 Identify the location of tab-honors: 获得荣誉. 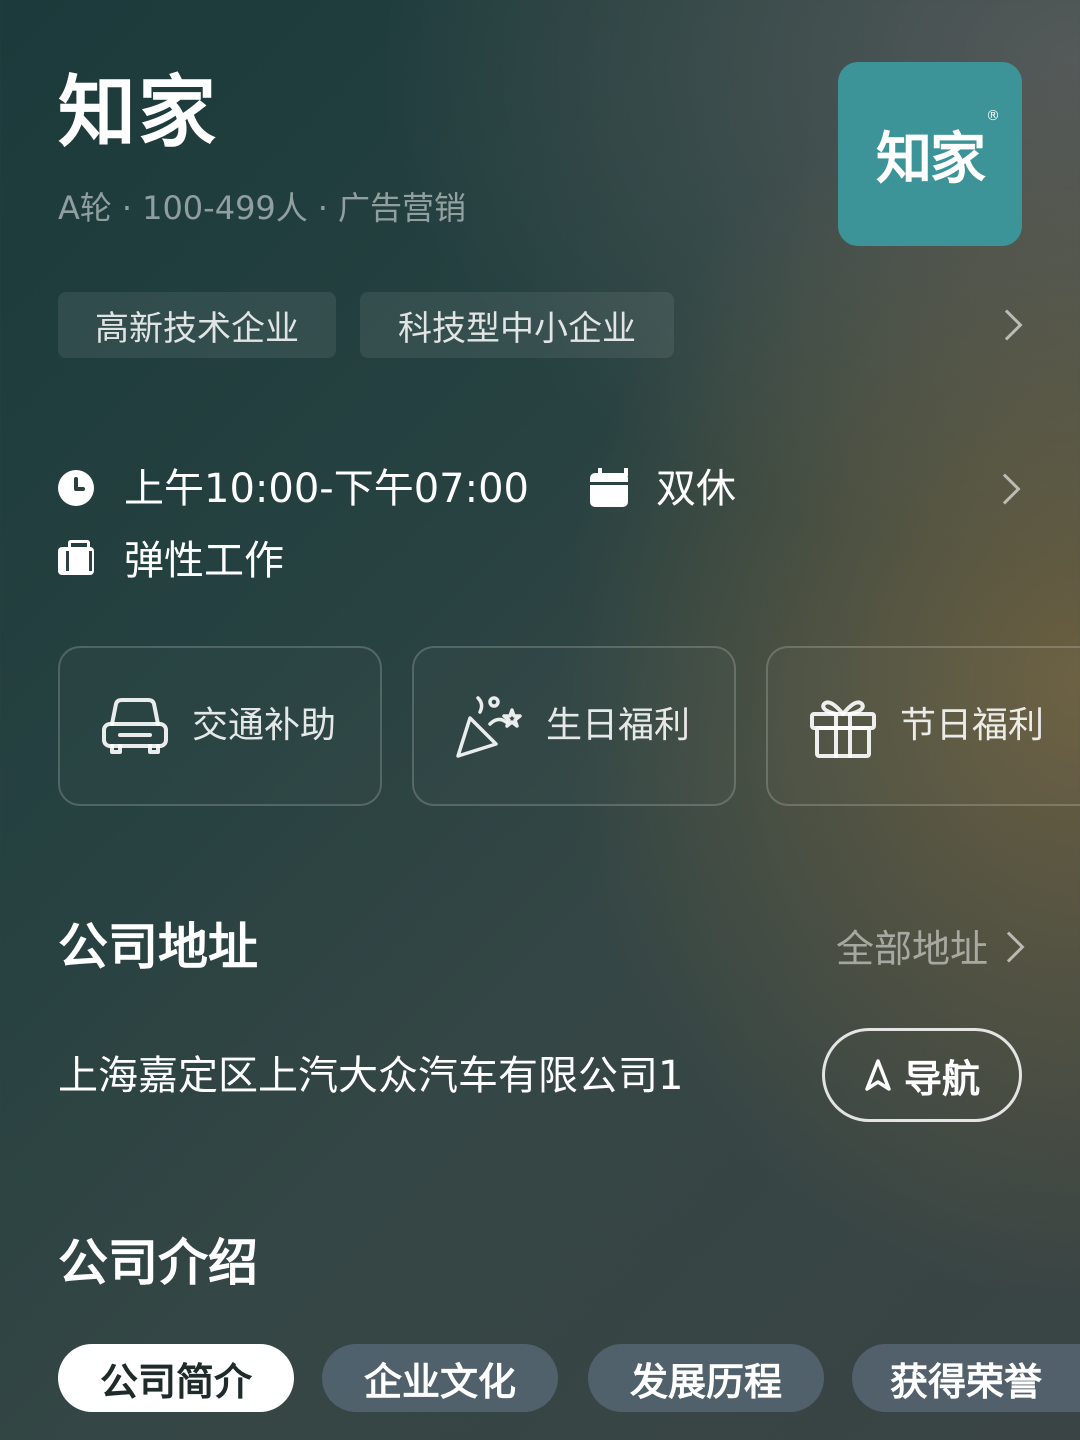
(966, 1378).